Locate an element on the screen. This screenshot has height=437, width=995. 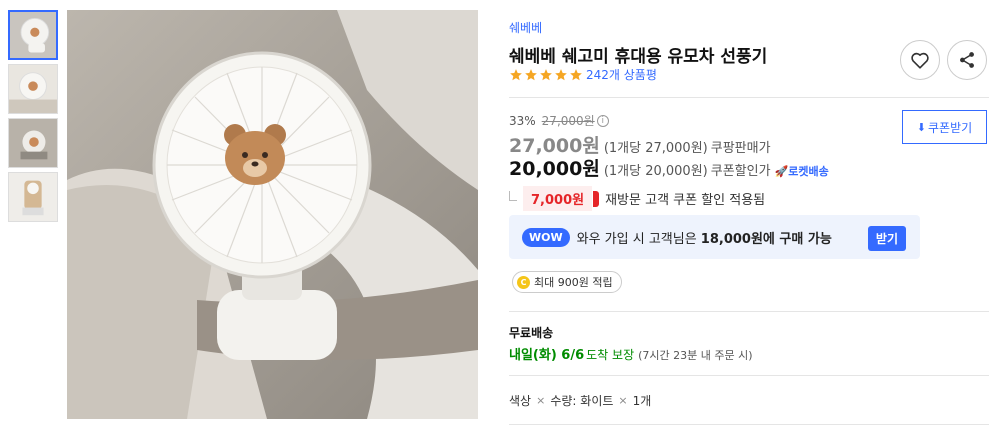
revisit-coupon-row: 7,000원 재방문 고객 쿠폰 할인 적용됨 is located at coordinates (637, 198).